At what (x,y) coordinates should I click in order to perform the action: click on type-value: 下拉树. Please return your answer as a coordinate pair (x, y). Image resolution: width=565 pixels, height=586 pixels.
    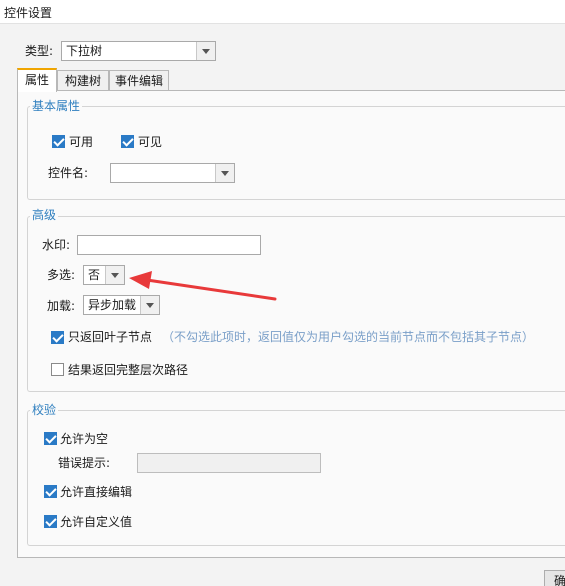
    Looking at the image, I should click on (84, 51).